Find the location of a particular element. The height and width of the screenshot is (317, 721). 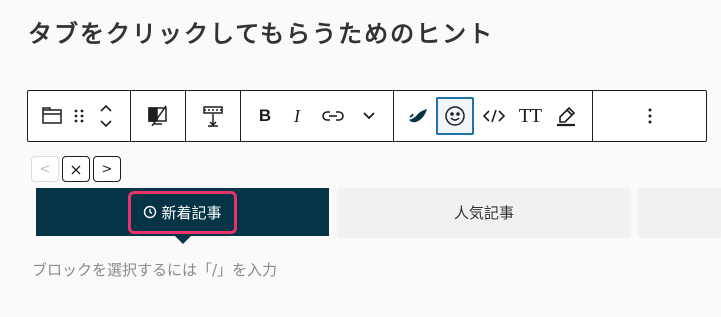

tab-highlight-box: 新着記事 is located at coordinates (182, 212).